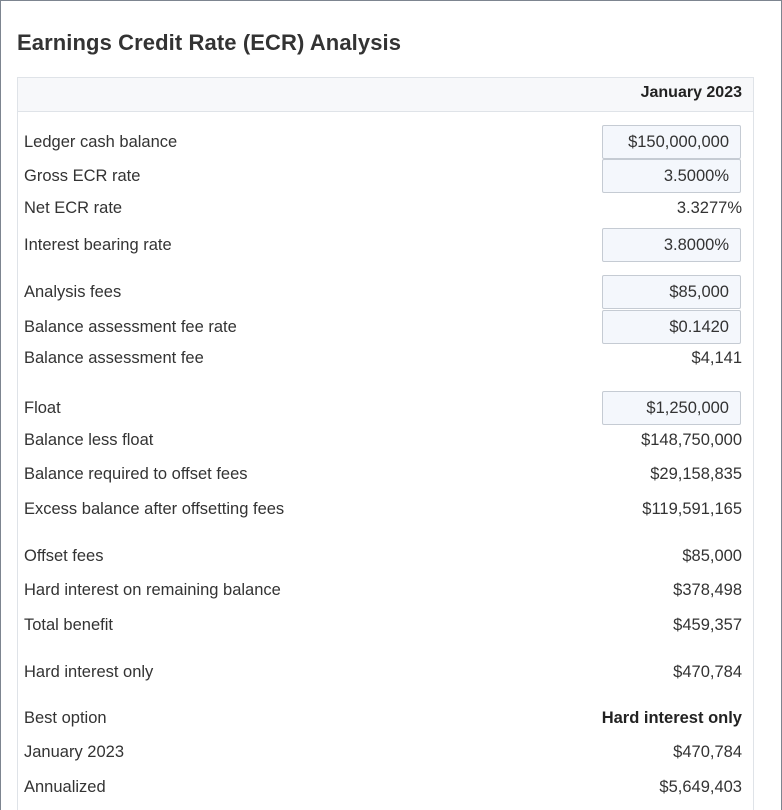 Image resolution: width=782 pixels, height=810 pixels. Describe the element at coordinates (385, 408) in the screenshot. I see `row-float: Float` at that location.